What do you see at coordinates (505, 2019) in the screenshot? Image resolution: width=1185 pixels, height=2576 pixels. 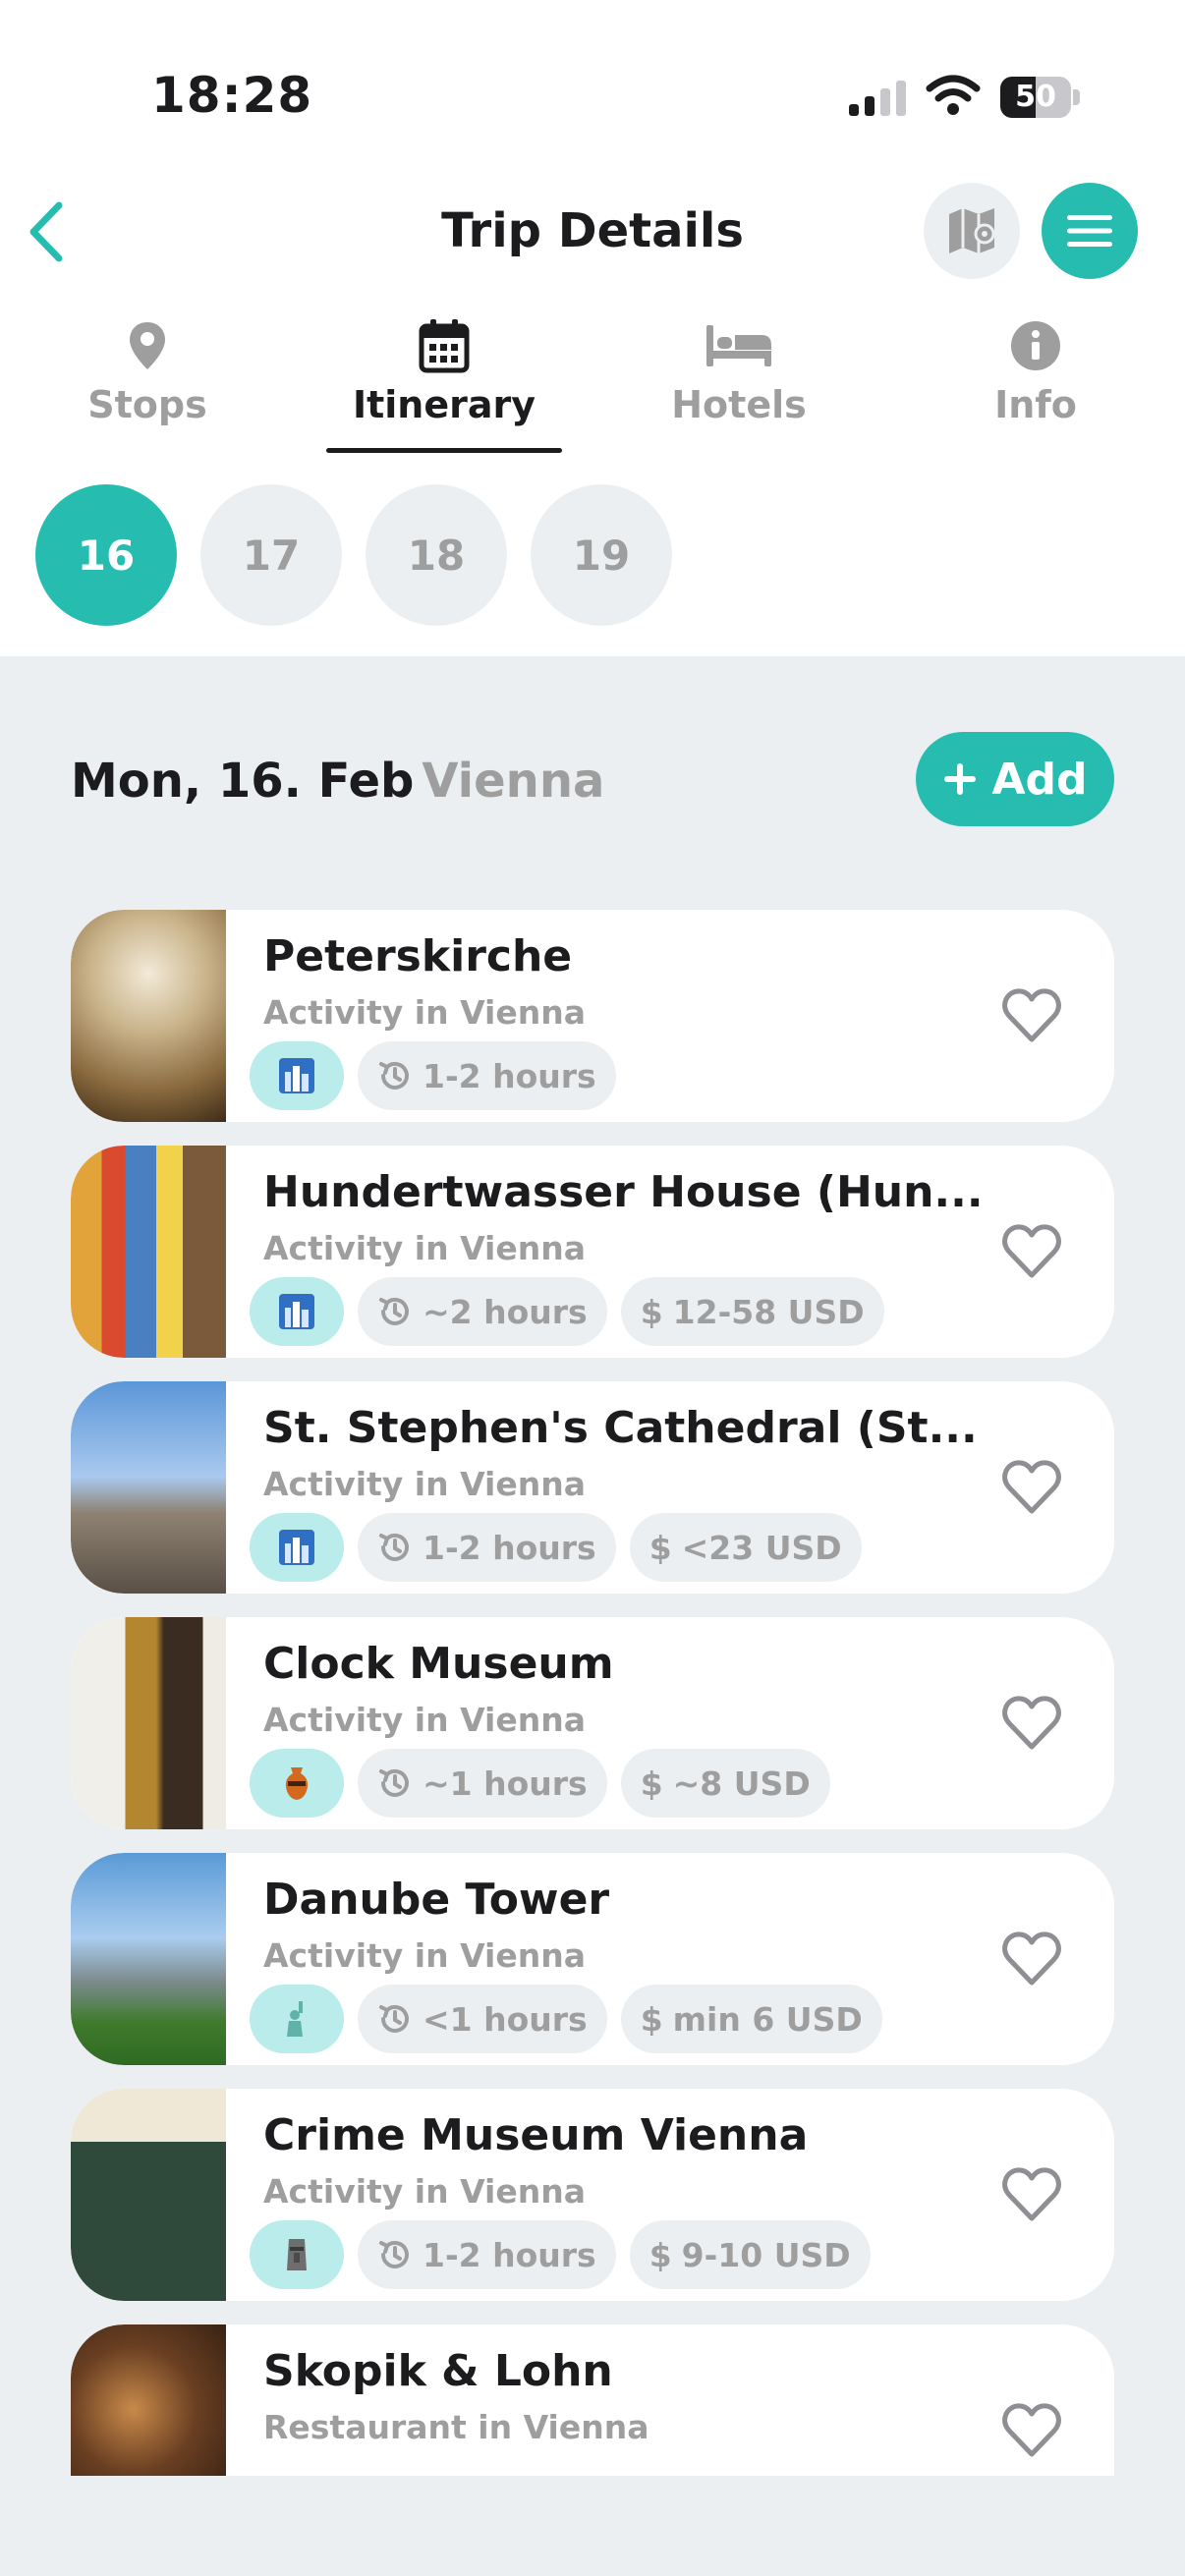 I see `duration-text: <1 hours` at bounding box center [505, 2019].